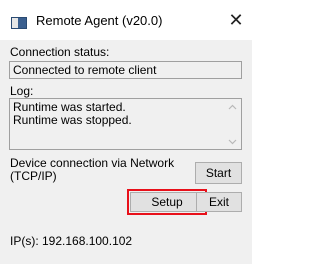  I want to click on close-icon: ✕, so click(236, 20).